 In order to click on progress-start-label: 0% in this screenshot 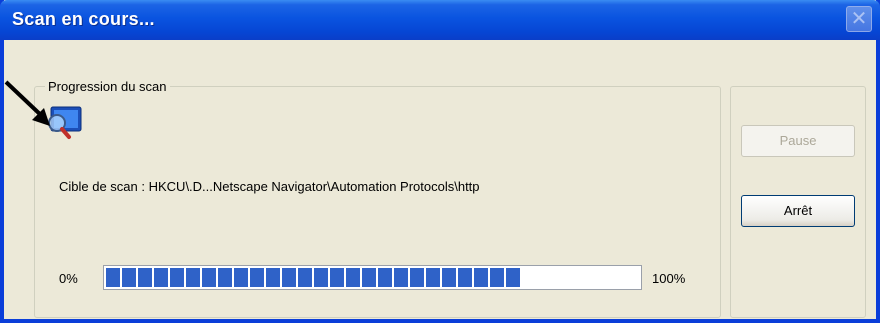, I will do `click(68, 278)`.